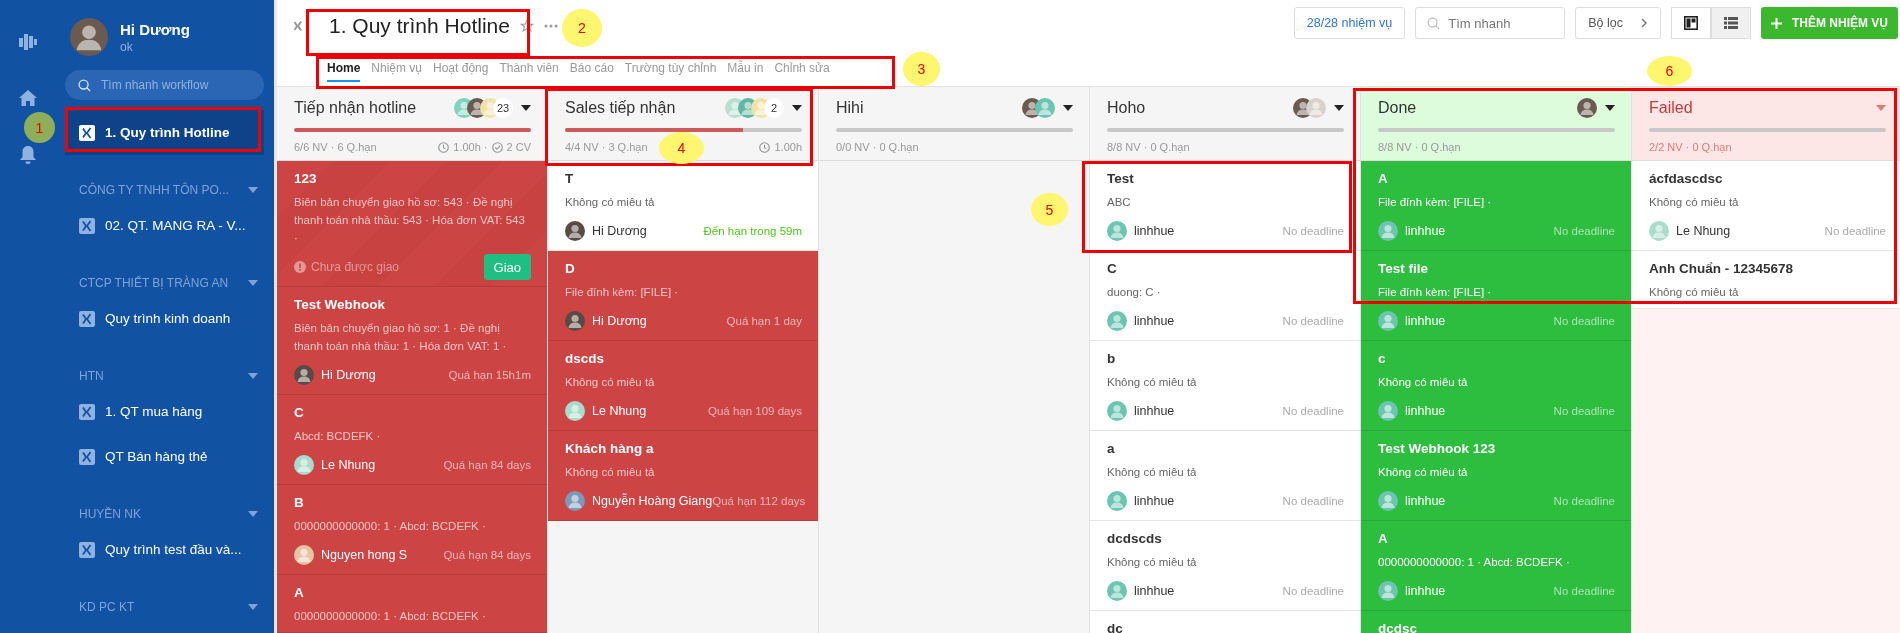 The width and height of the screenshot is (1900, 633). Describe the element at coordinates (1766, 206) in the screenshot. I see `task-card: ácfdascdsc Không có miêu tả Le Nhung No deadline` at that location.